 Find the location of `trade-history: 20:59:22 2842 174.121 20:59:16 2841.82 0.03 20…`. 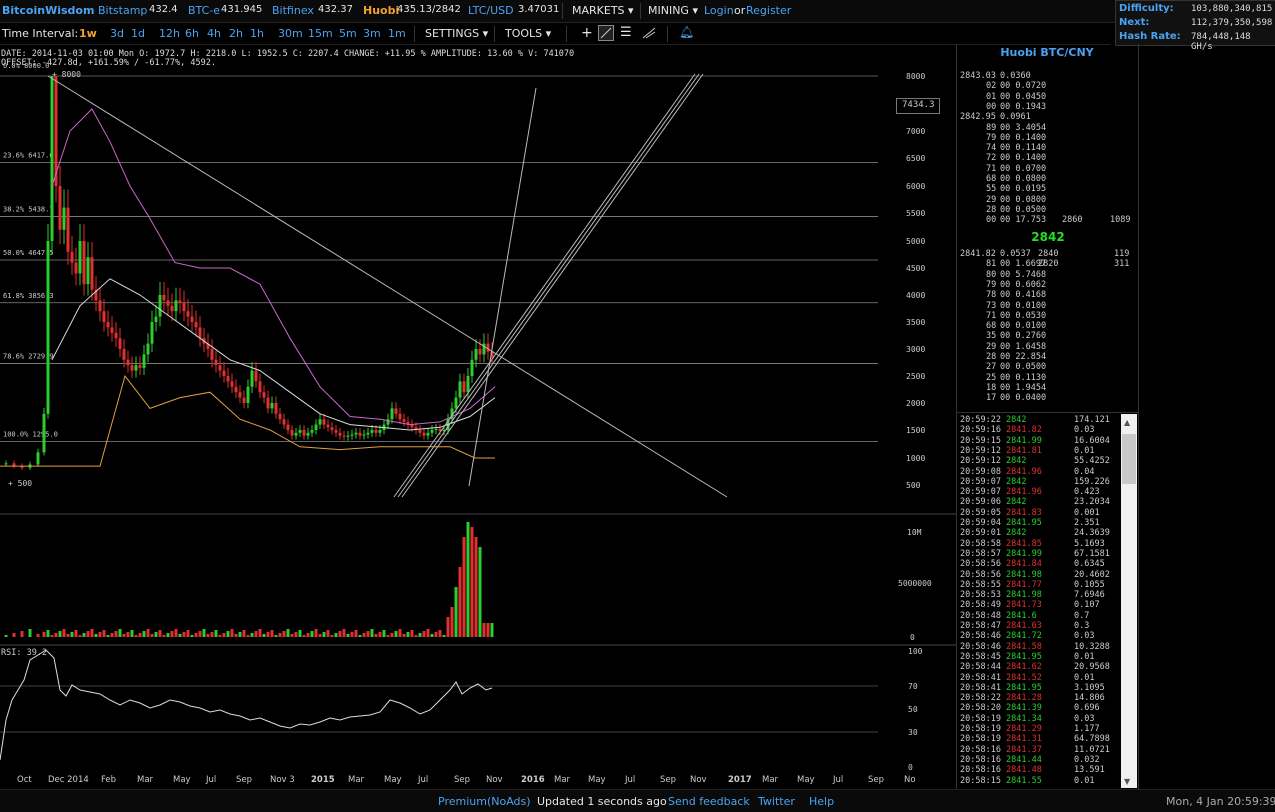

trade-history: 20:59:22 2842 174.121 20:59:16 2841.82 0.03 20… is located at coordinates (1047, 600).